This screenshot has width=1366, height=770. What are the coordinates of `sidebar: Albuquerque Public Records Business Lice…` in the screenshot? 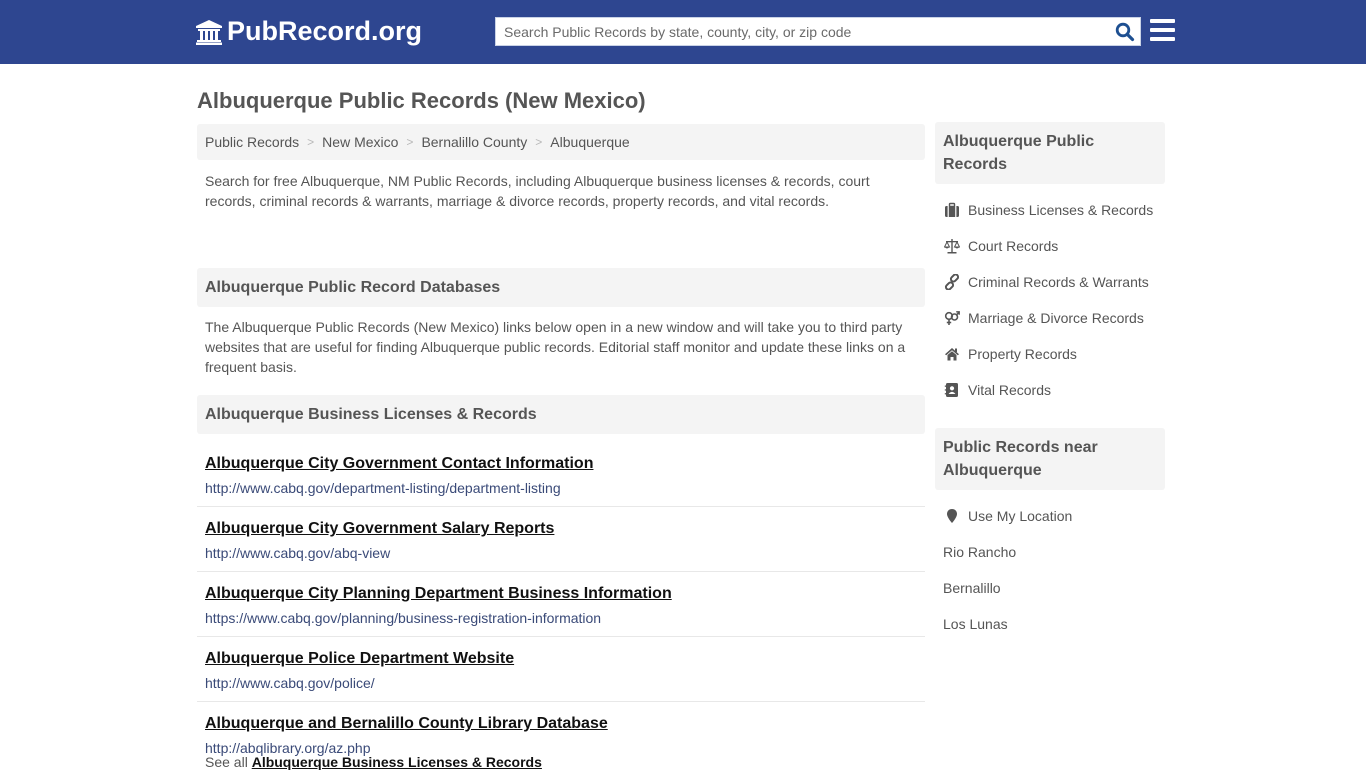 It's located at (1050, 382).